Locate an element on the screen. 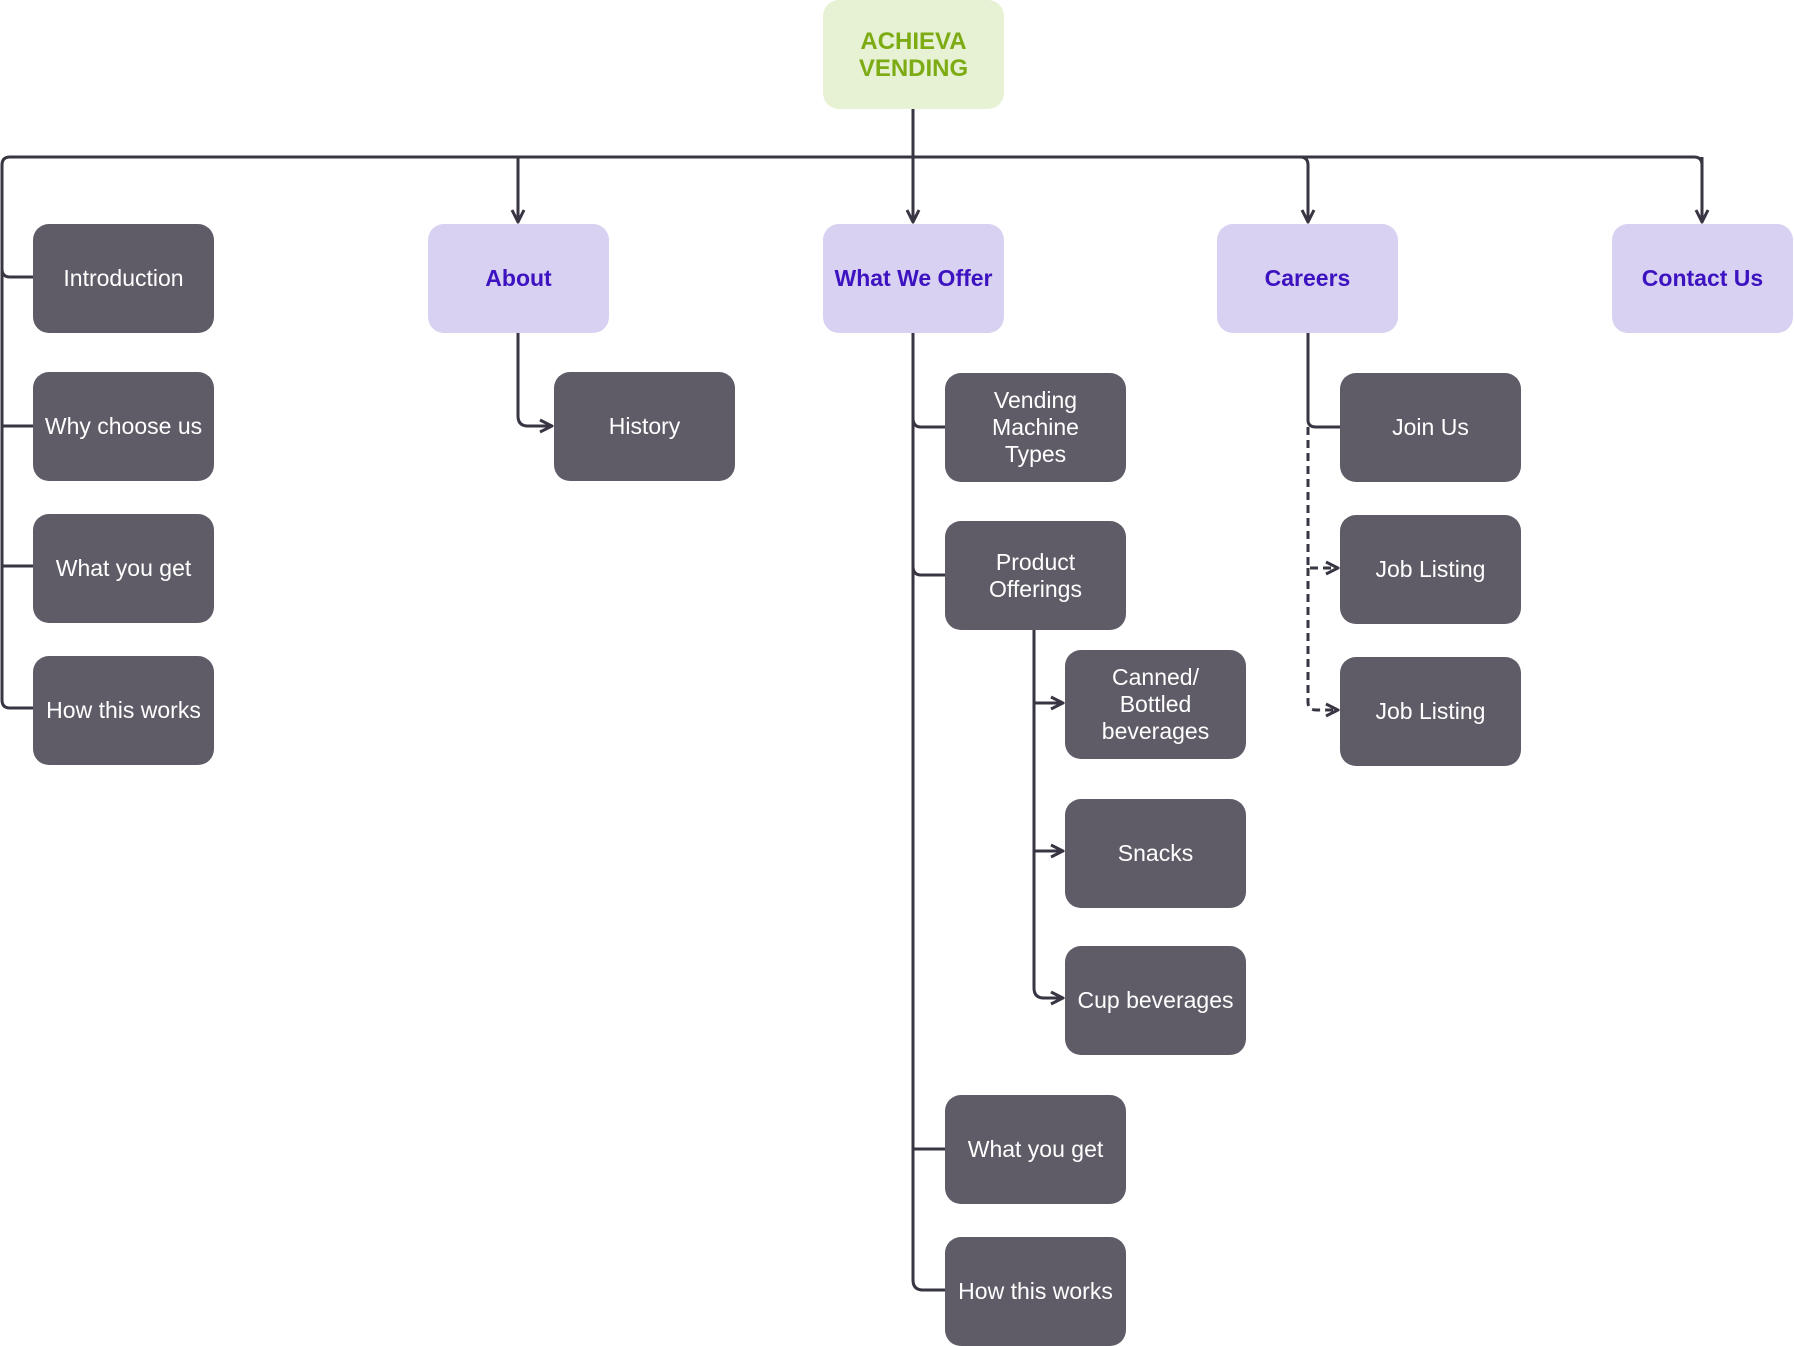 Image resolution: width=1794 pixels, height=1346 pixels. connector-job1 is located at coordinates (1322, 497).